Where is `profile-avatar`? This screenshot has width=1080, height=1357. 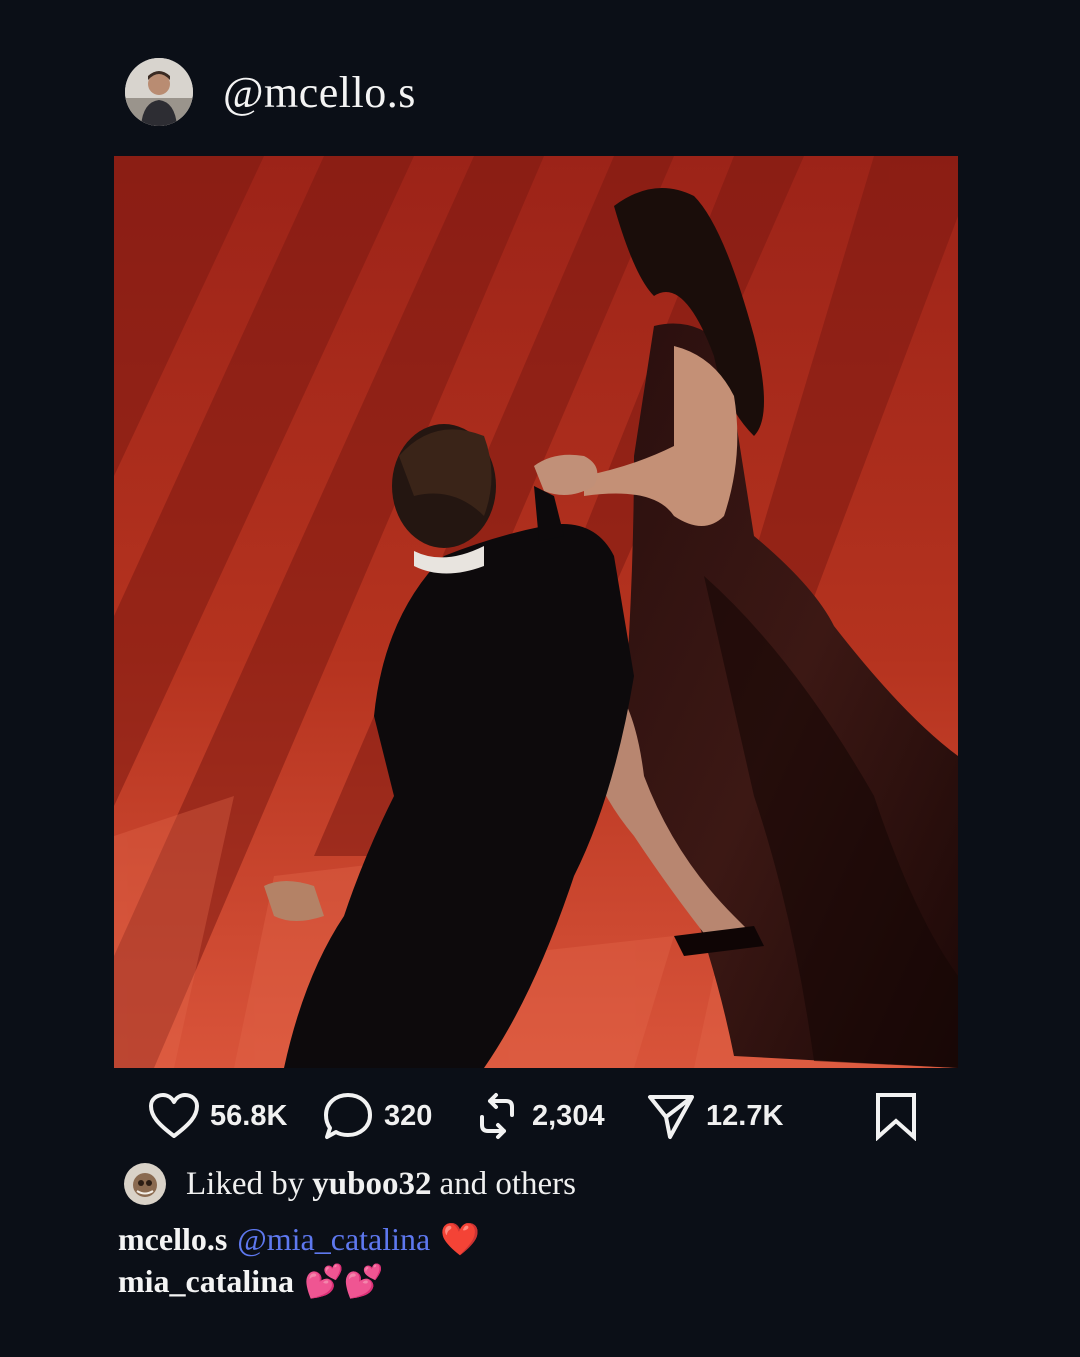 profile-avatar is located at coordinates (159, 92).